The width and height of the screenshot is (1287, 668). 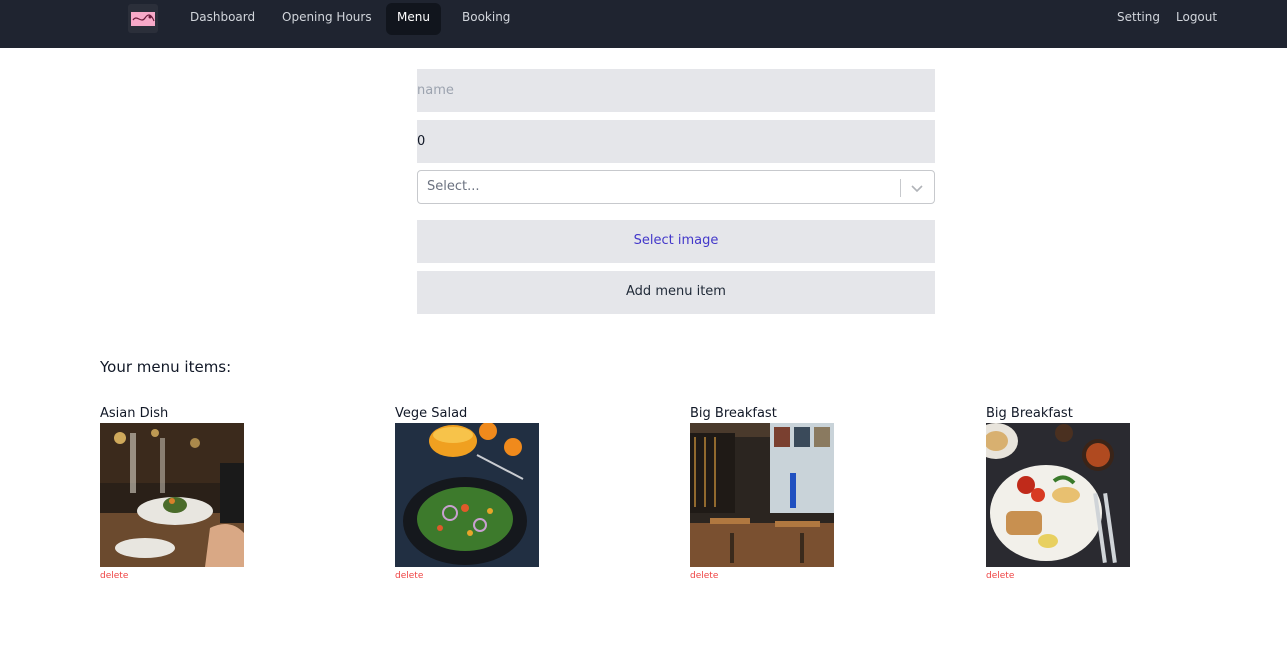 What do you see at coordinates (900, 188) in the screenshot?
I see `select-separator` at bounding box center [900, 188].